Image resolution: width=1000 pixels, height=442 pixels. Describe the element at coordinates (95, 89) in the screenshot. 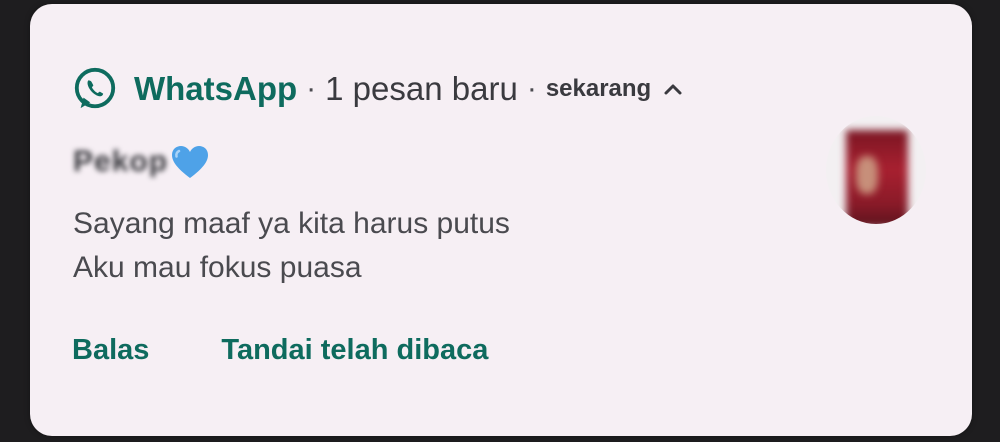

I see `whatsapp-icon` at that location.